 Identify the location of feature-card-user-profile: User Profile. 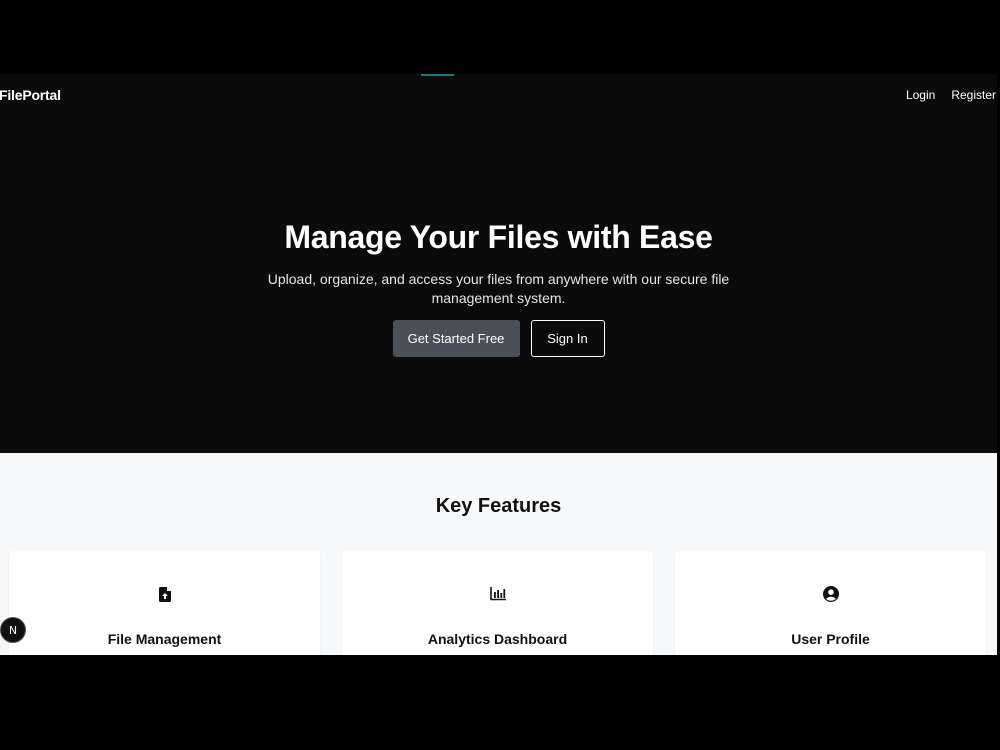
(830, 603).